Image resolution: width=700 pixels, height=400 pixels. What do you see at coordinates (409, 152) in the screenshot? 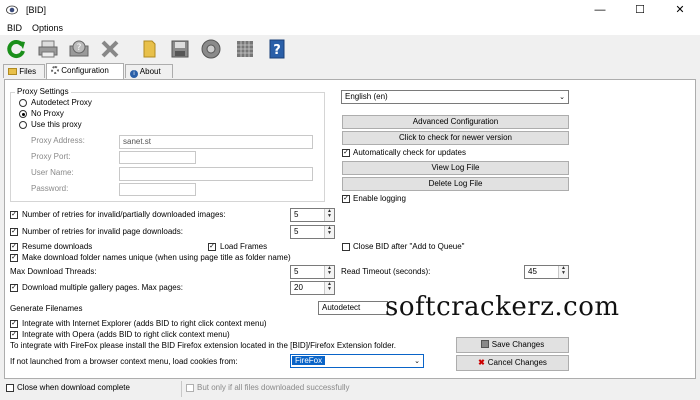
I see `auto-check-updates-label: Automatically check for updates` at bounding box center [409, 152].